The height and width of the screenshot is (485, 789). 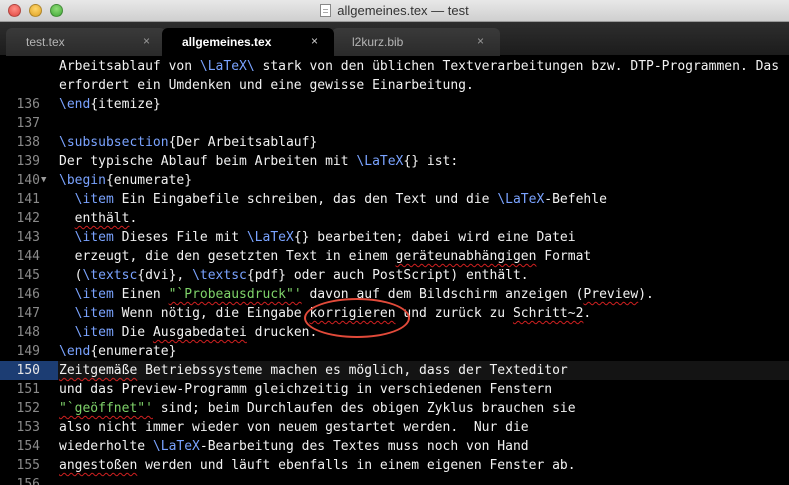 What do you see at coordinates (129, 66) in the screenshot?
I see `text-token: Arbeitsablauf von` at bounding box center [129, 66].